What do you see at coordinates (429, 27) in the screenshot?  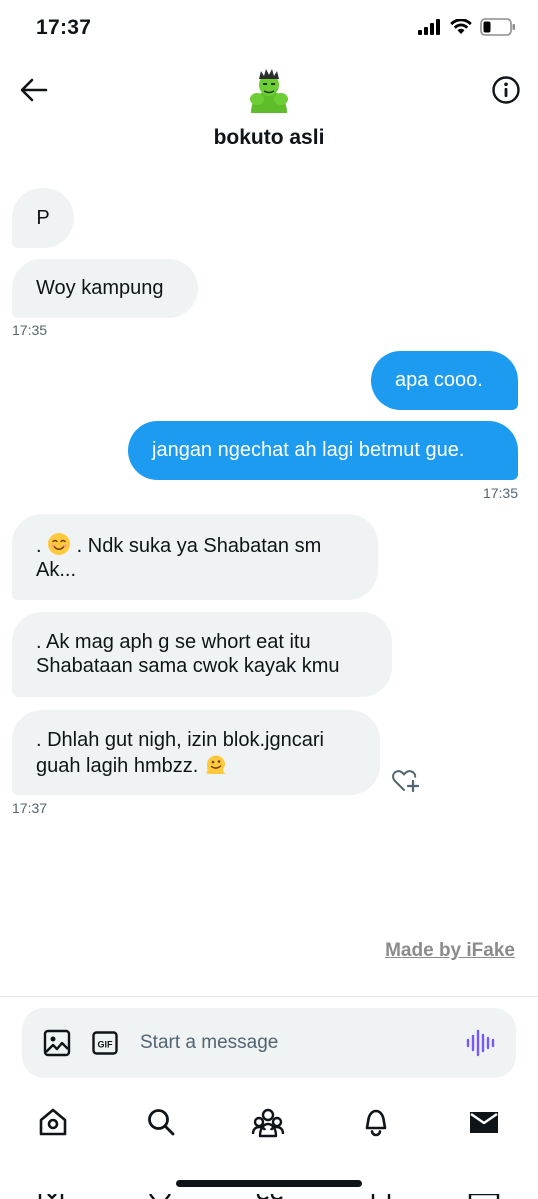 I see `cellular-signal-icon` at bounding box center [429, 27].